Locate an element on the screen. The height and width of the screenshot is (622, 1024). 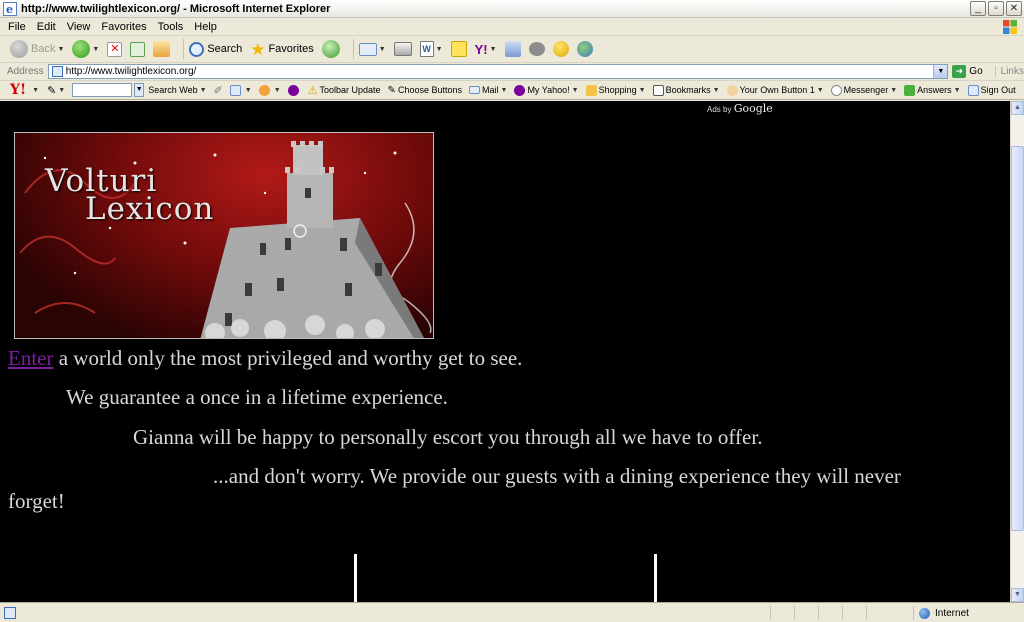
your-own-button: Your Own Button 1 ▼ is located at coordinates (775, 90).